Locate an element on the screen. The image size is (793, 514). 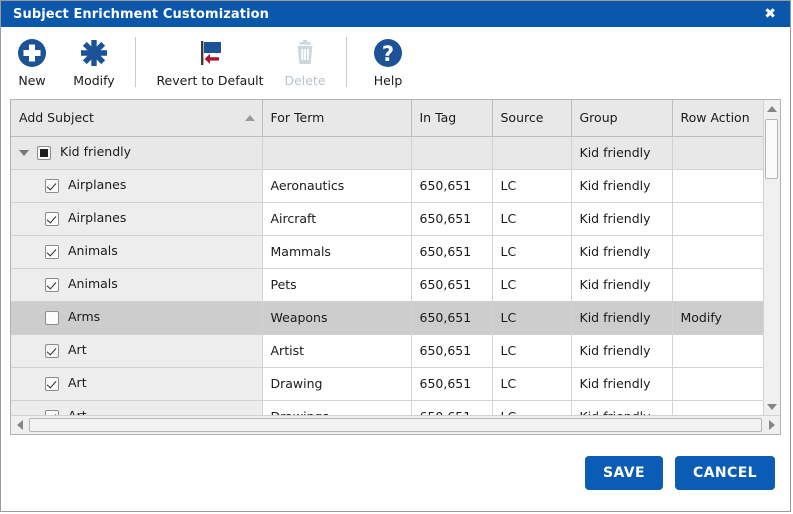
subject-cell-content: Animals is located at coordinates (140, 285).